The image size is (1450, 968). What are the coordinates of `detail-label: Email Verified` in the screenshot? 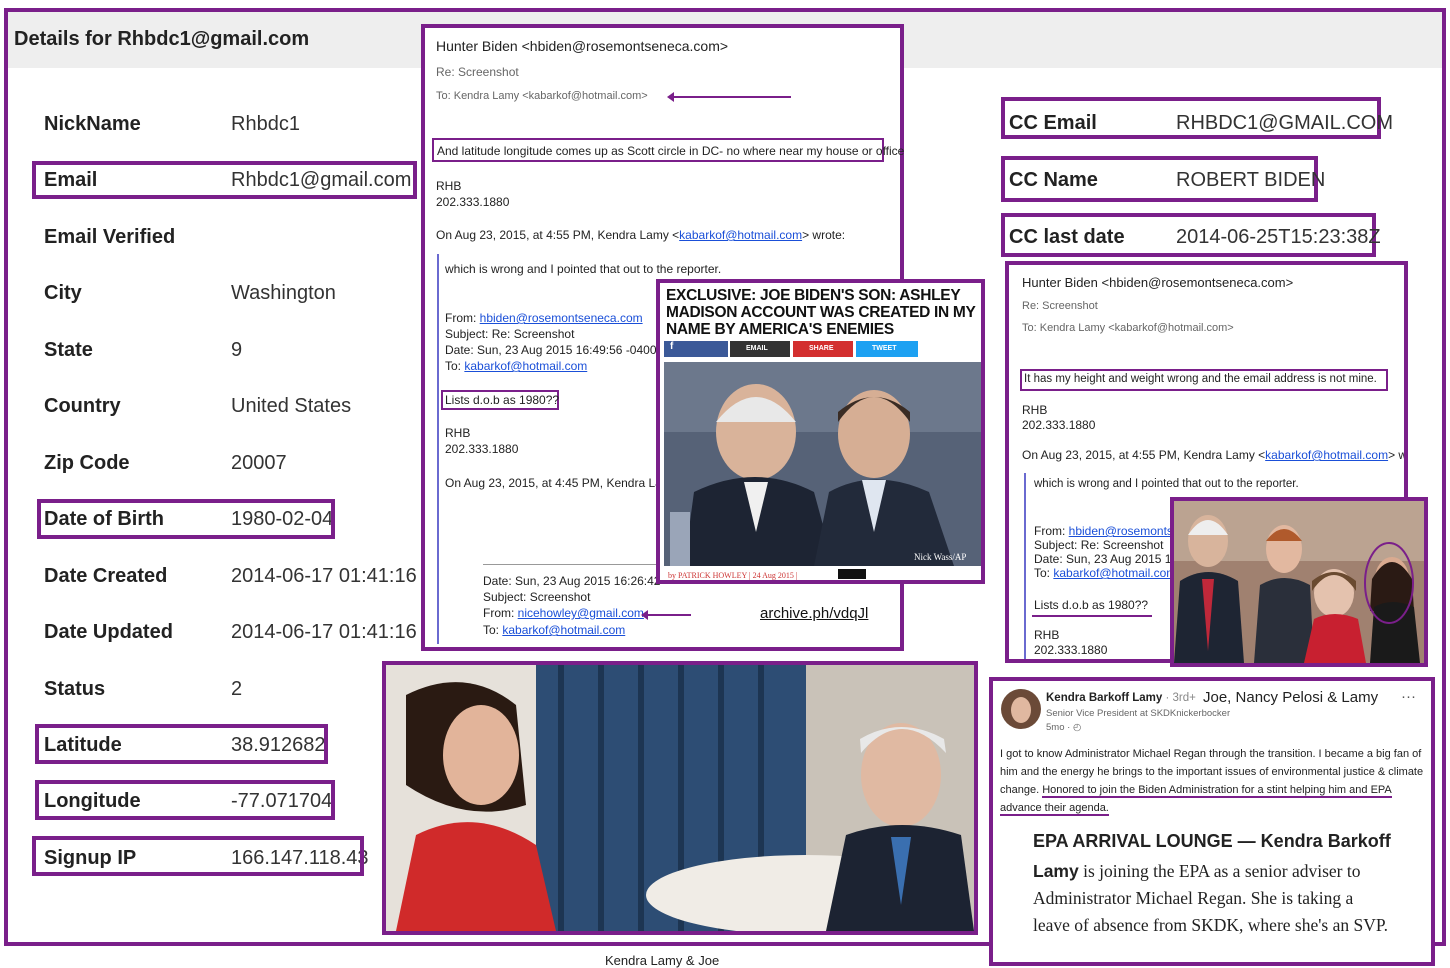 It's located at (110, 237).